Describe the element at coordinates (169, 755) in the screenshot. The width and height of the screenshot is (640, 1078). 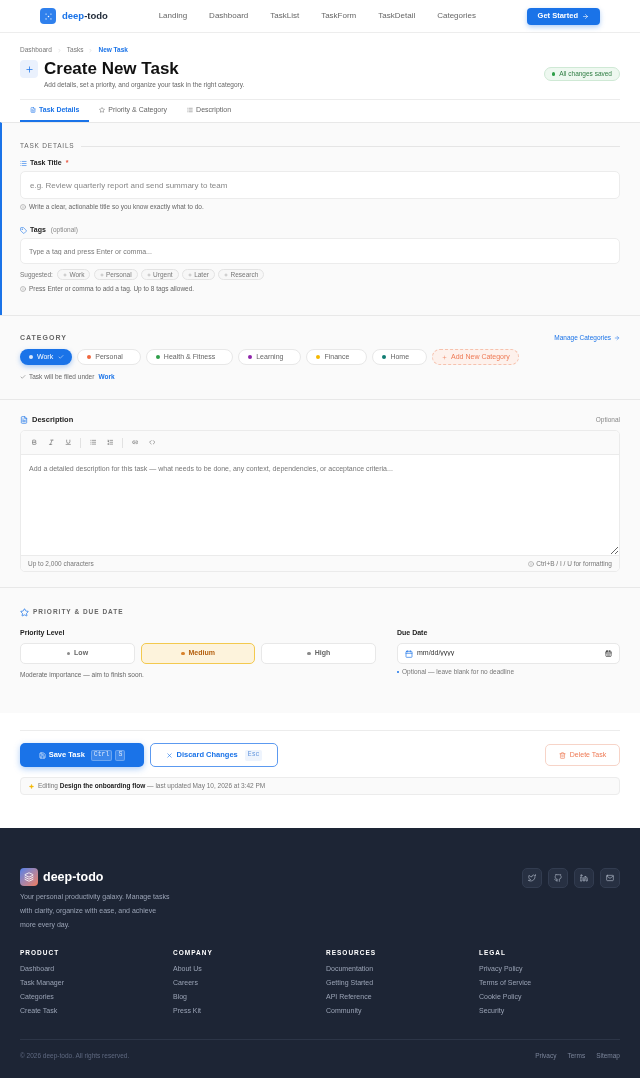
I see `close-icon` at that location.